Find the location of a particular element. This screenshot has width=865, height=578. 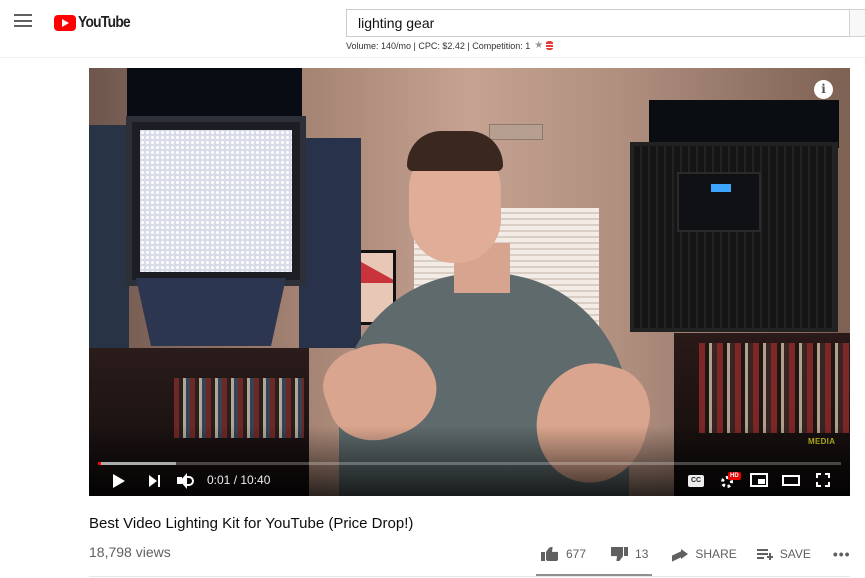

thumbs-up-icon is located at coordinates (550, 554).